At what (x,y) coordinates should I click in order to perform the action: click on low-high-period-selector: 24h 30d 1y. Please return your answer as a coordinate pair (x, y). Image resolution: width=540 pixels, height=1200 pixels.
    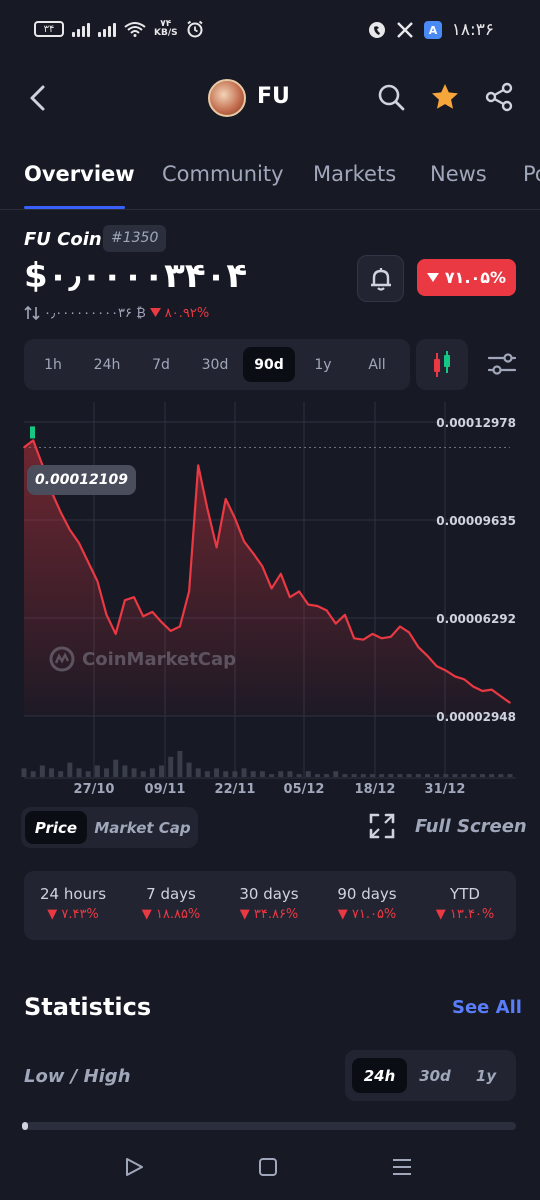
    Looking at the image, I should click on (430, 1075).